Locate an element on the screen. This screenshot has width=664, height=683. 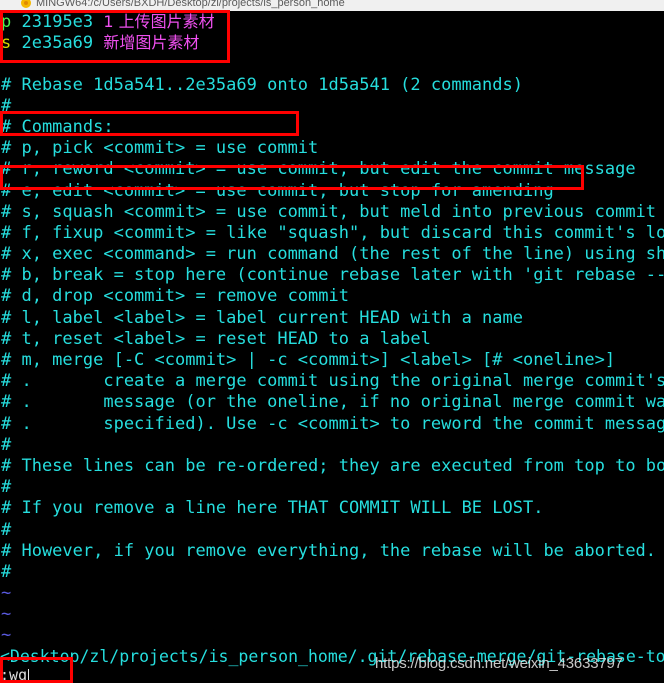
todo-hash: 2e35a69 is located at coordinates (57, 43).